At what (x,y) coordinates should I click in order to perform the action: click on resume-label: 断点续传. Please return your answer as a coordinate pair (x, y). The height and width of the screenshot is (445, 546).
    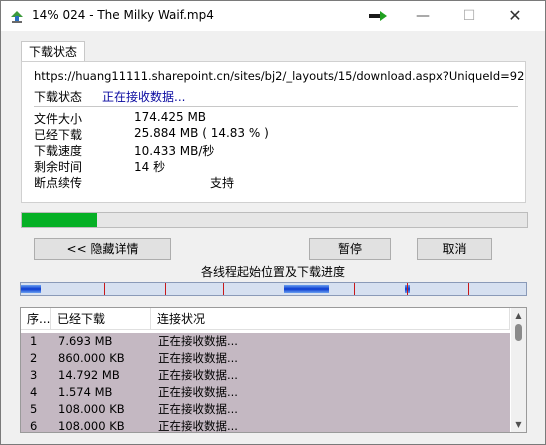
    Looking at the image, I should click on (58, 183).